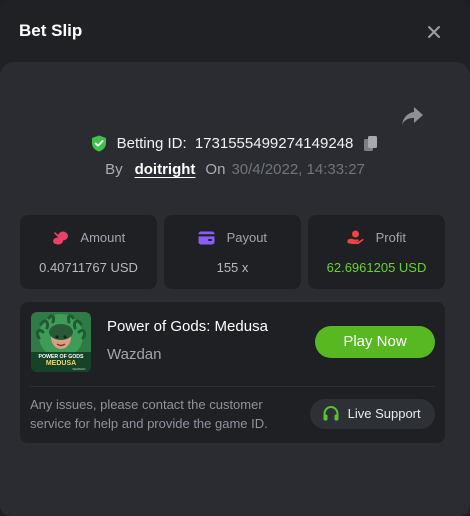 The image size is (470, 516). I want to click on game-title: Power of Gods: Medusa, so click(187, 326).